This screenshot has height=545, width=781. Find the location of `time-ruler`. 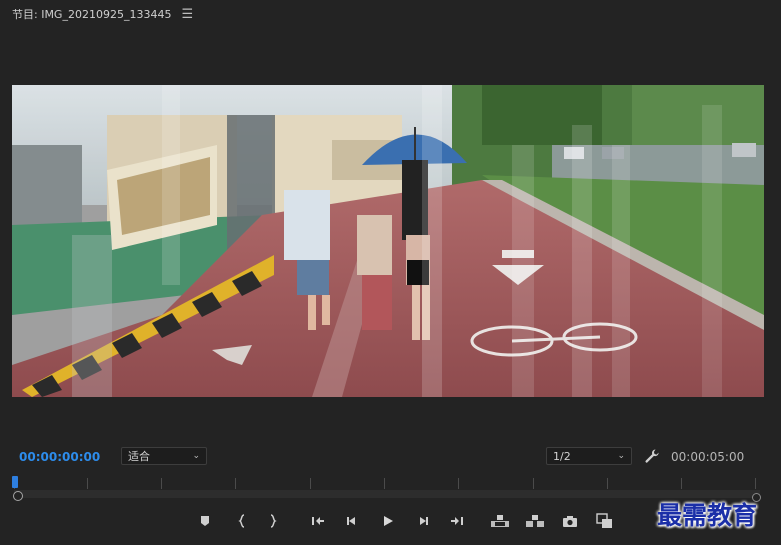

time-ruler is located at coordinates (390, 487).